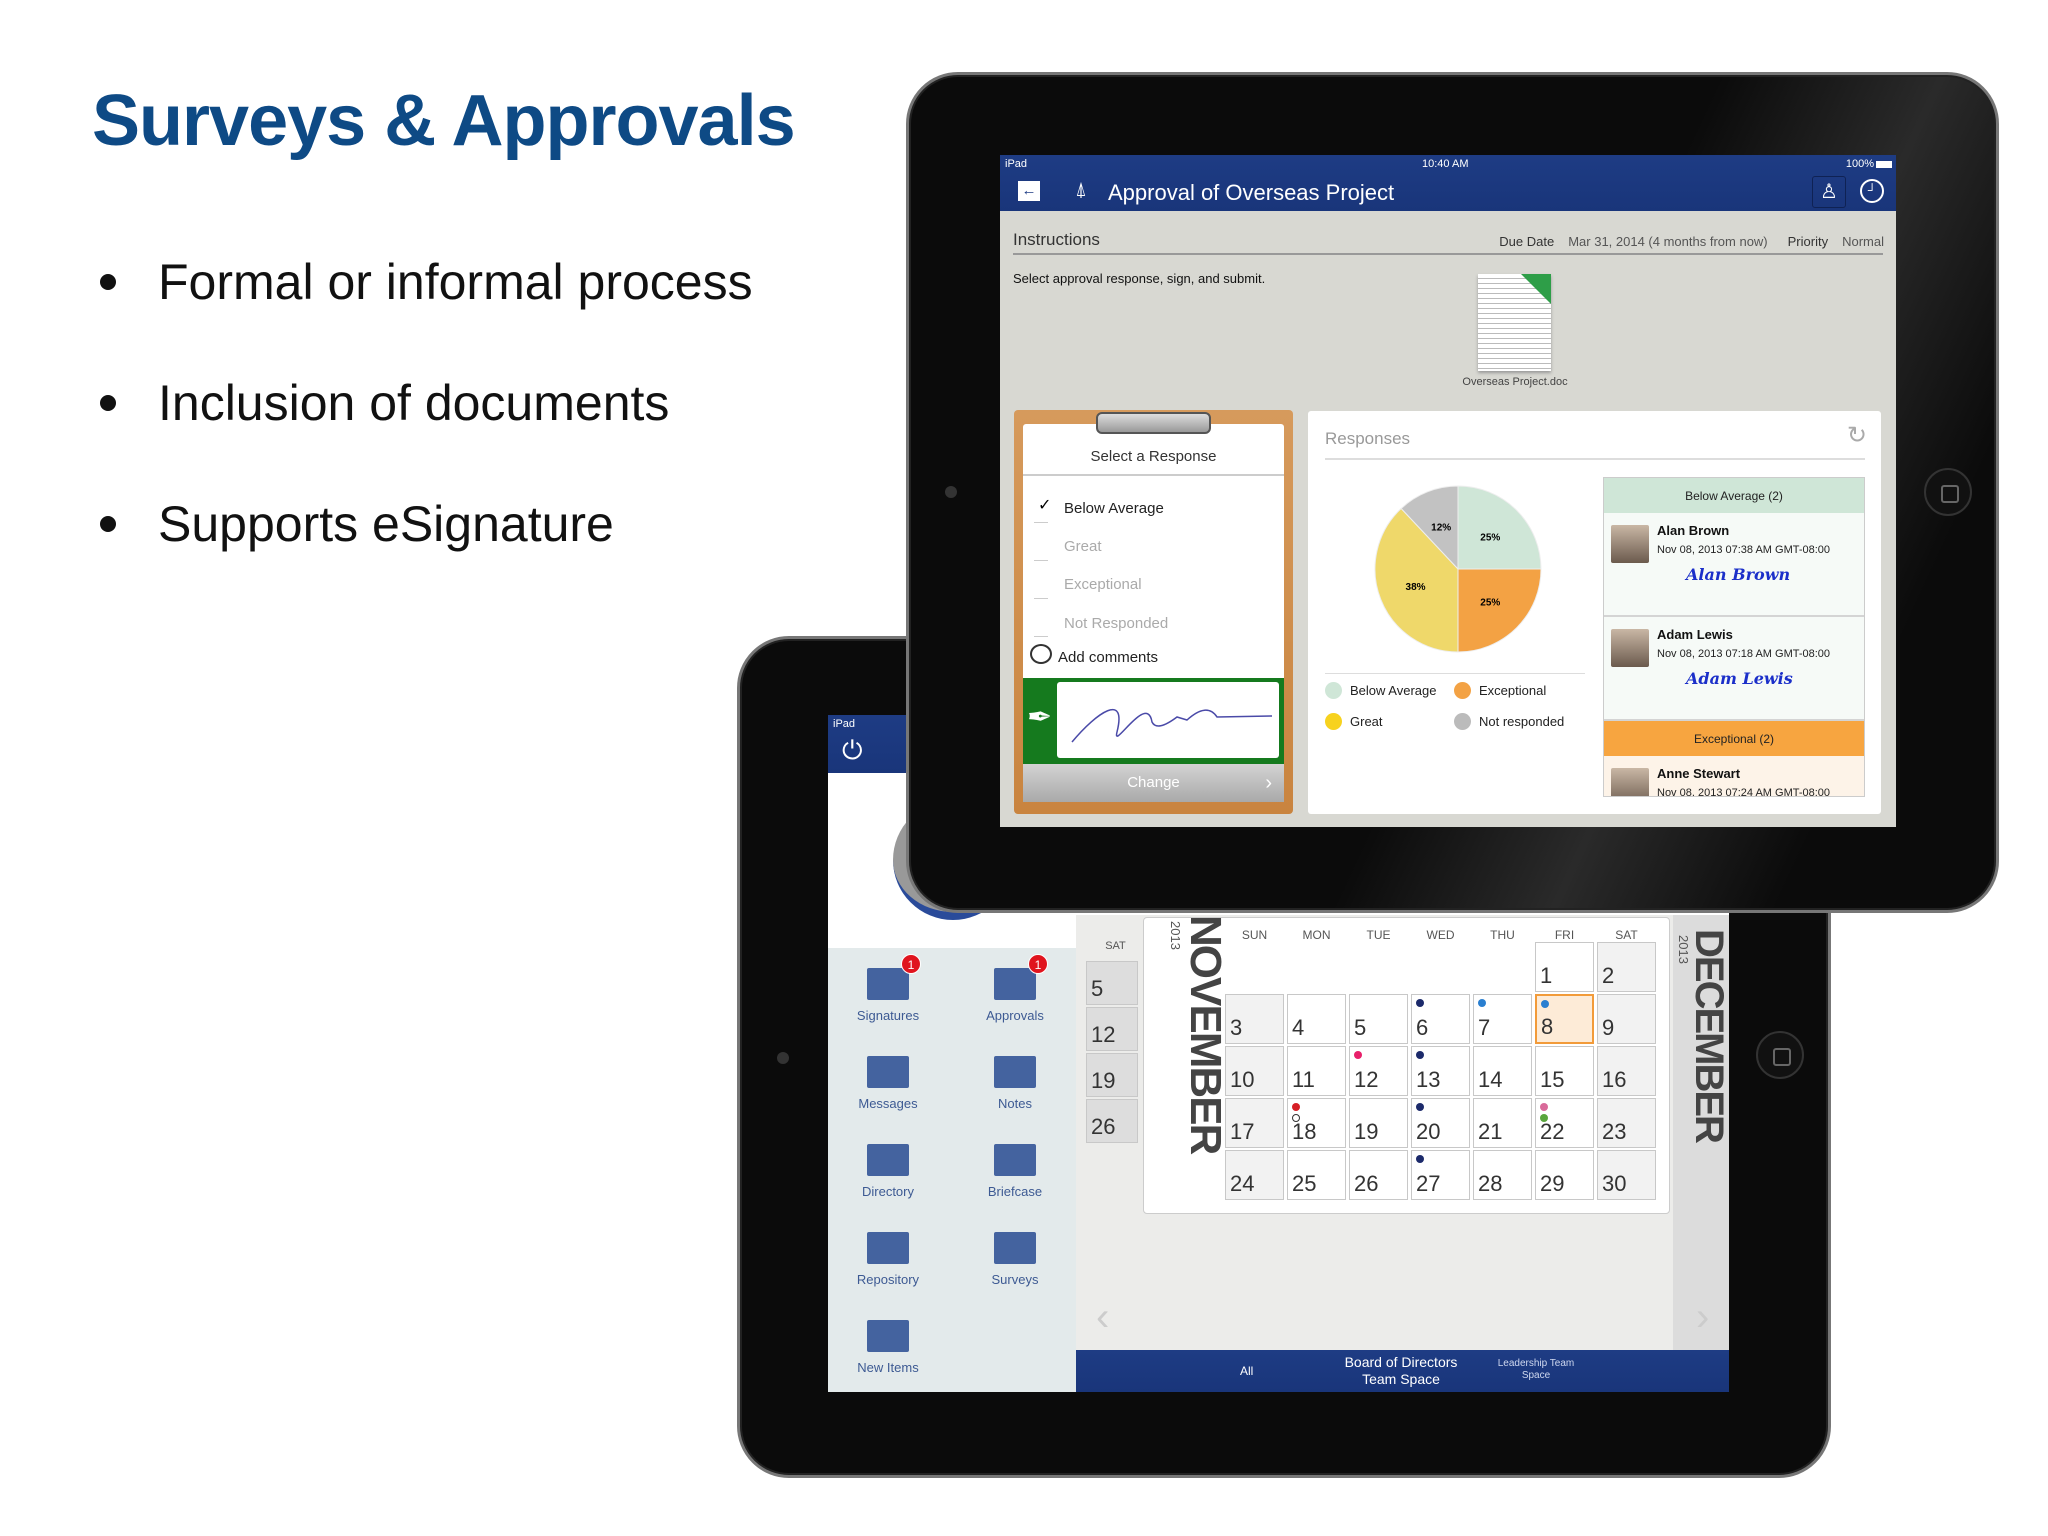 This screenshot has height=1536, width=2048. Describe the element at coordinates (1112, 1029) in the screenshot. I see `prev-month-day: 12` at that location.